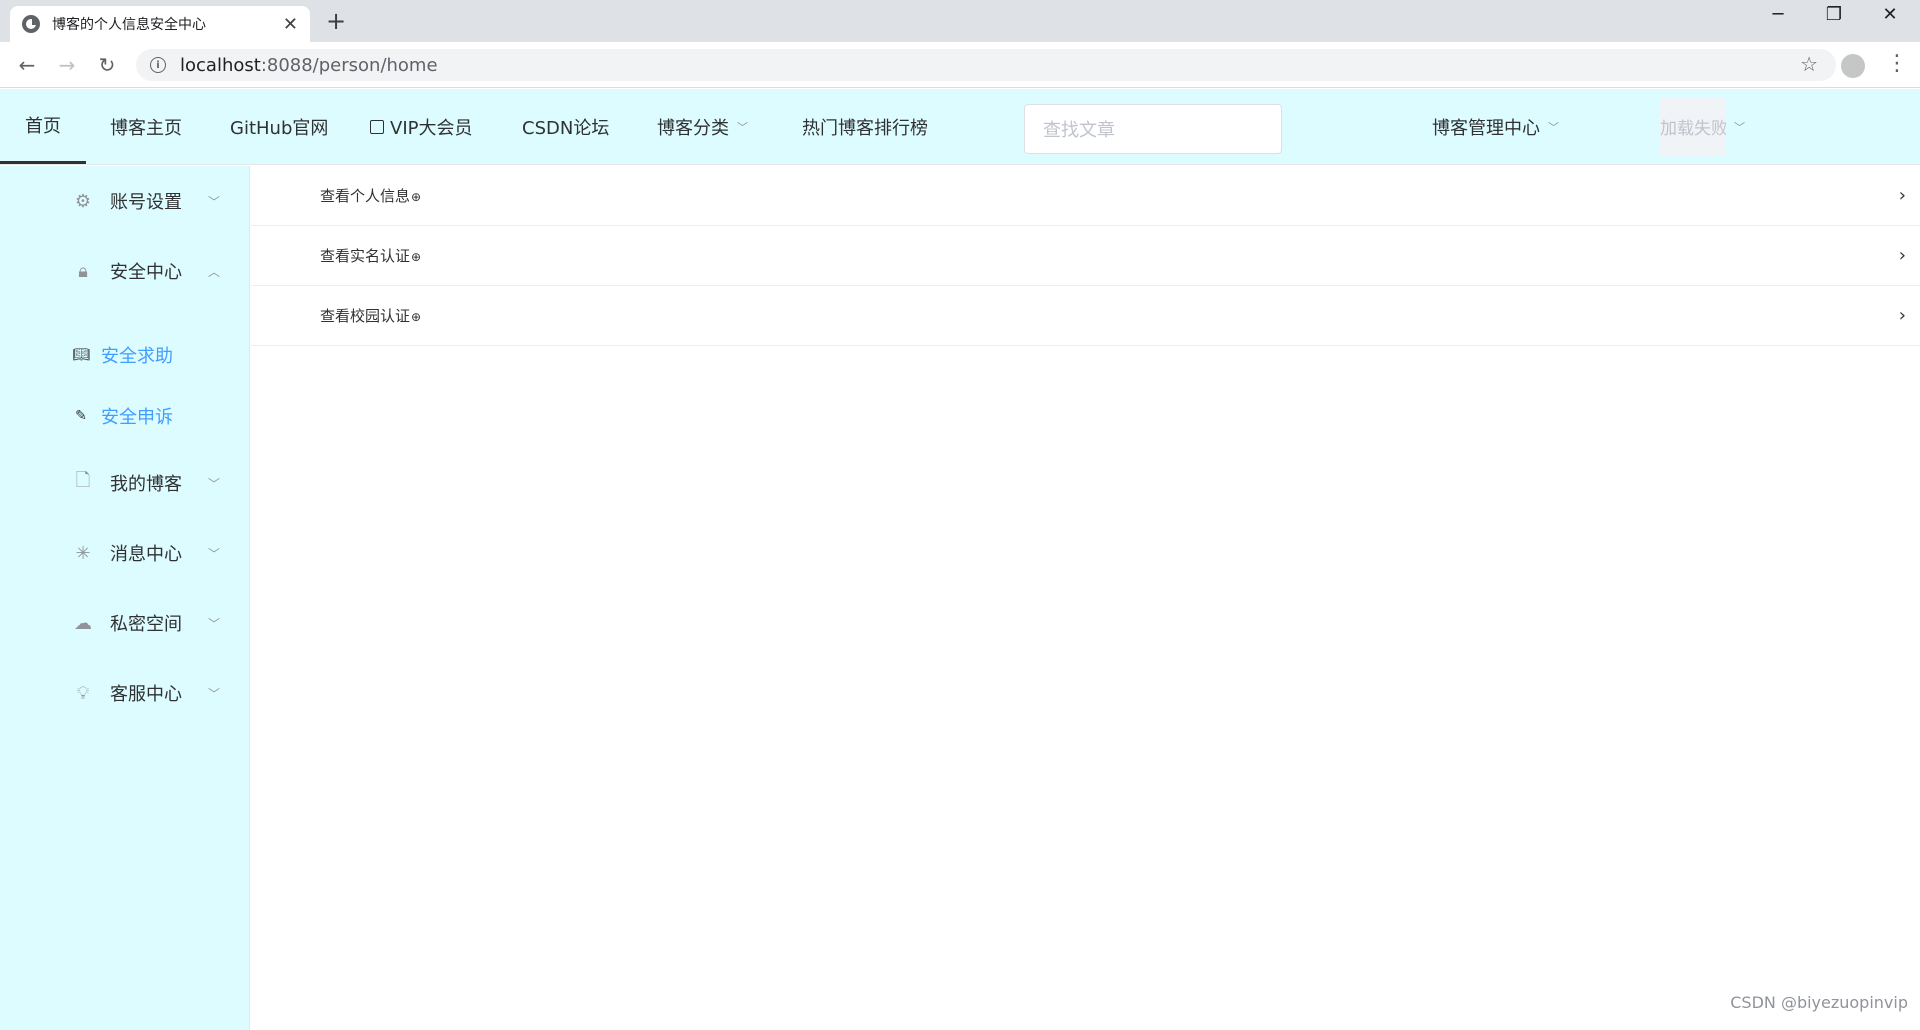  Describe the element at coordinates (146, 202) in the screenshot. I see `menu-label: 账号设置` at that location.